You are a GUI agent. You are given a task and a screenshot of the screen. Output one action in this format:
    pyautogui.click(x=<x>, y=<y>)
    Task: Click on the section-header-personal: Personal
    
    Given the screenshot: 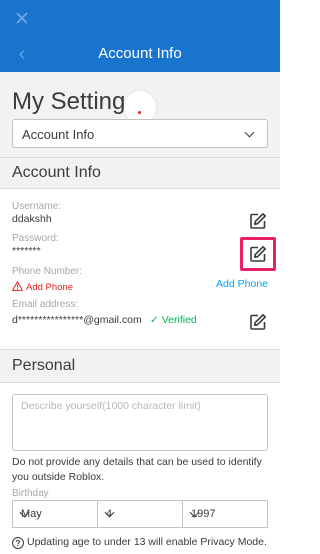 What is the action you would take?
    pyautogui.click(x=140, y=366)
    